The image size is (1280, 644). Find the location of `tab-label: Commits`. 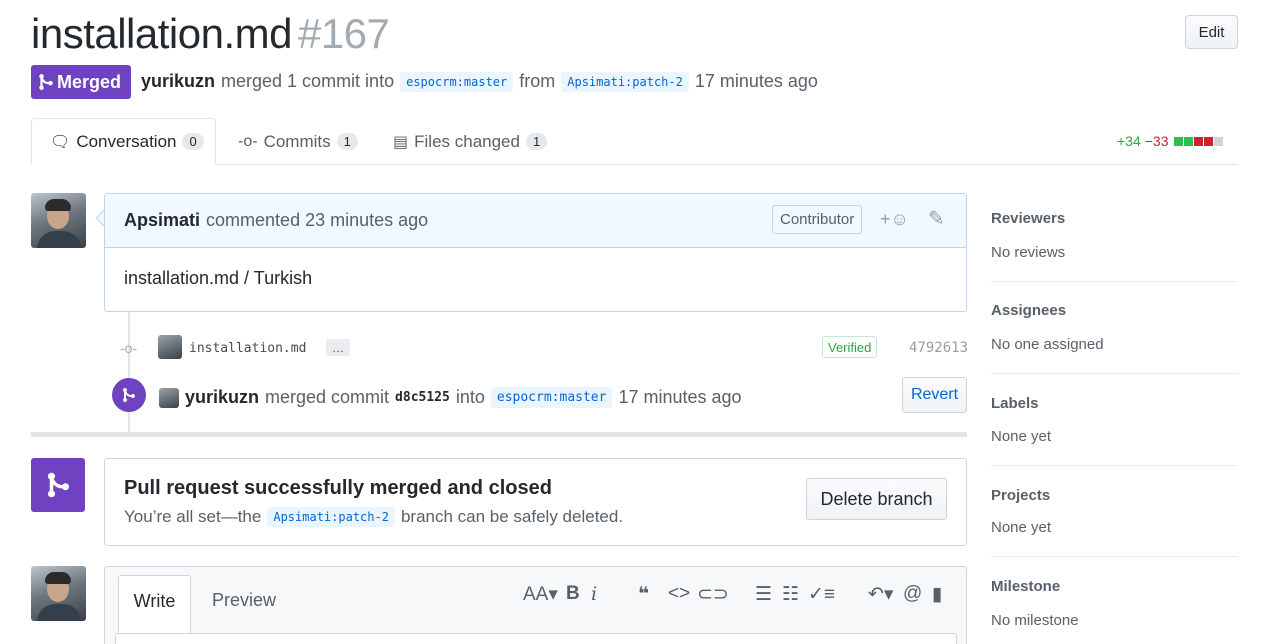

tab-label: Commits is located at coordinates (297, 141).